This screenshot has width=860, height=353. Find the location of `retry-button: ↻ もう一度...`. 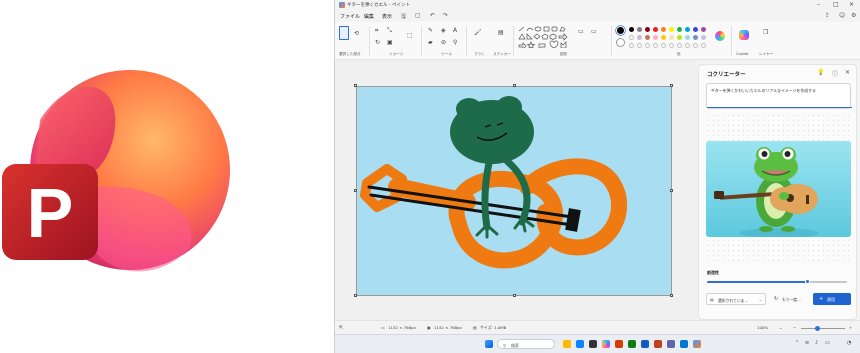

retry-button: ↻ もう一度... is located at coordinates (790, 299).